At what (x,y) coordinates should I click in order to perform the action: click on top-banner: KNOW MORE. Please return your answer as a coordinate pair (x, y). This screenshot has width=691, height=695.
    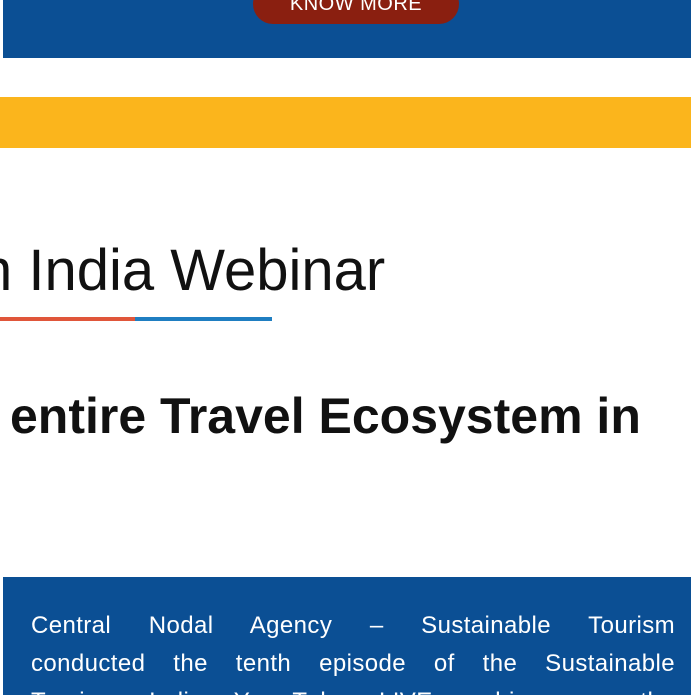
    Looking at the image, I should click on (347, 29).